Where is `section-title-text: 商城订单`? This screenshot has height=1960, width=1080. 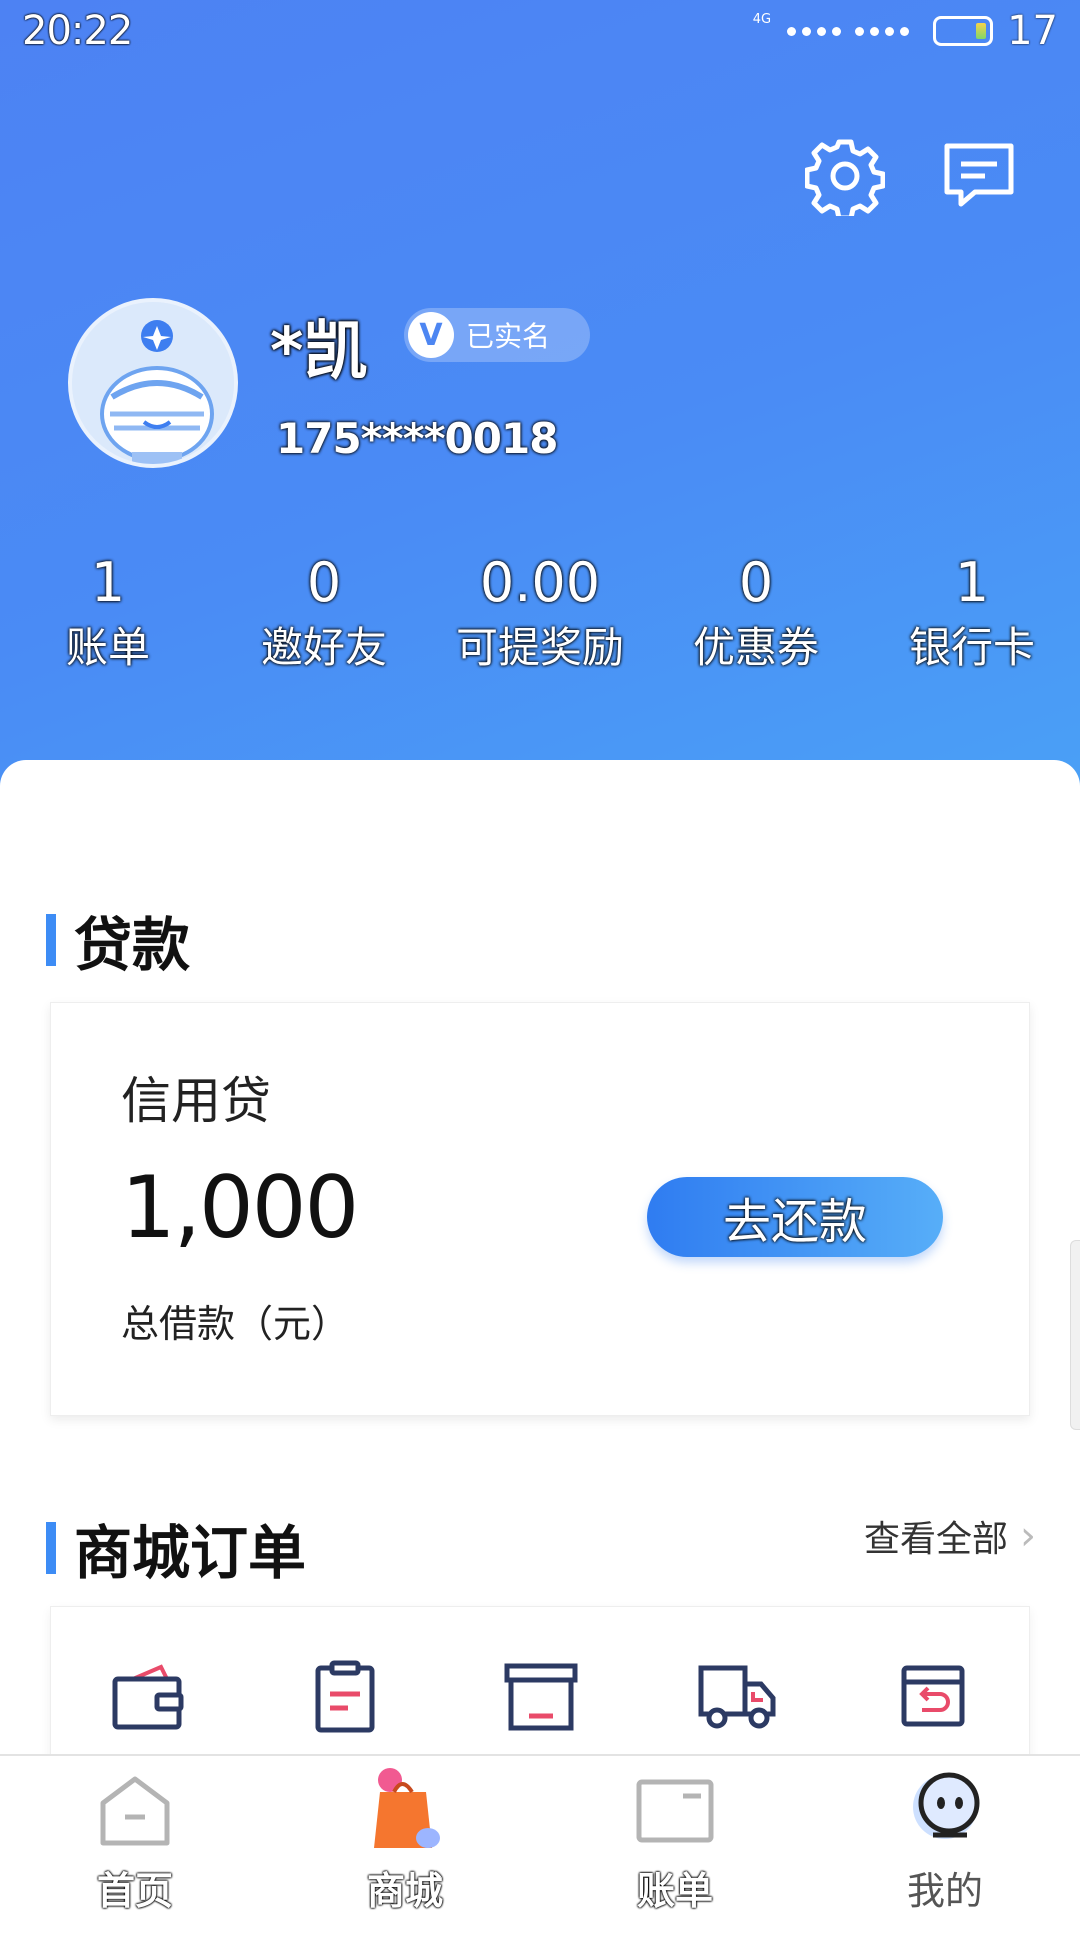
section-title-text: 商城订单 is located at coordinates (190, 1553).